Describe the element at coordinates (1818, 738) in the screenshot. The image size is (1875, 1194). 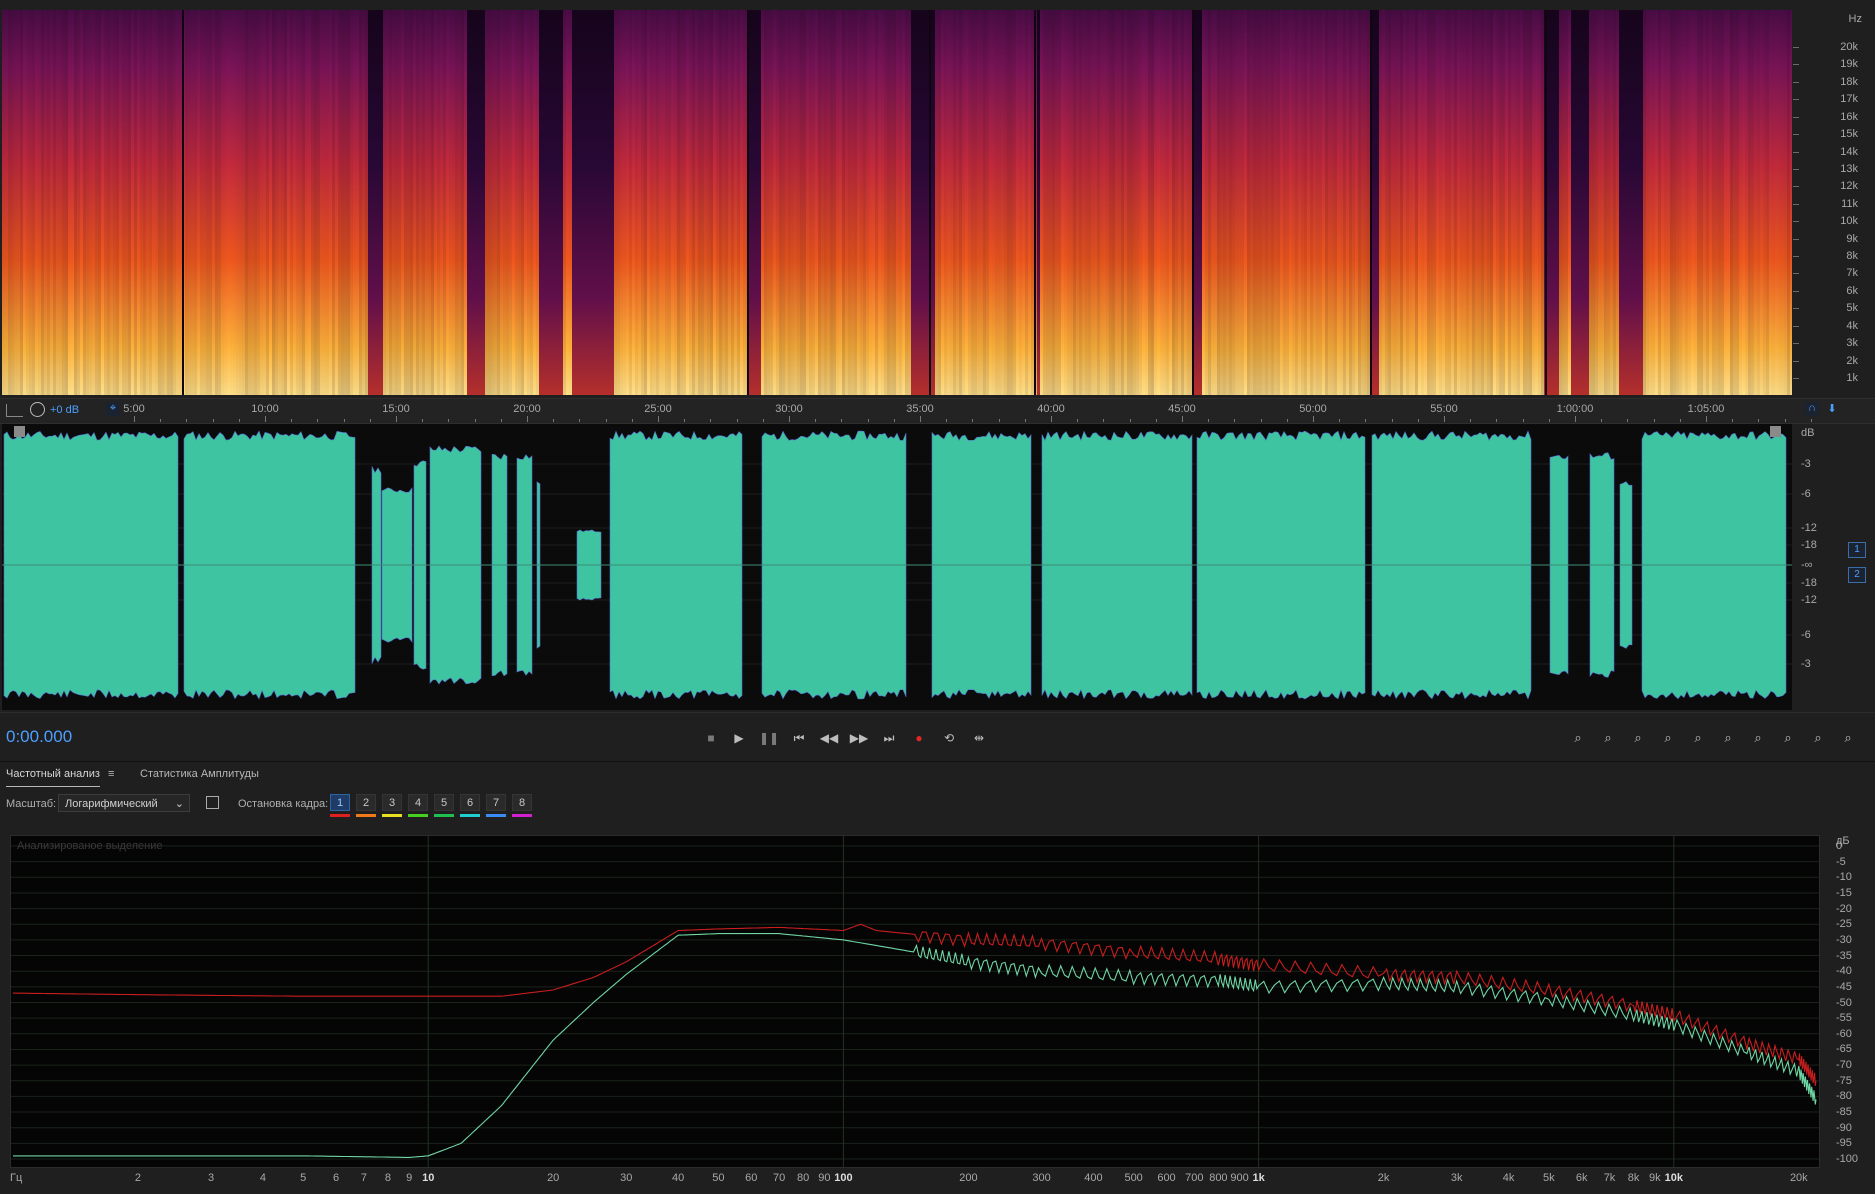
I see `zoom-to-left-icon: ⌕` at that location.